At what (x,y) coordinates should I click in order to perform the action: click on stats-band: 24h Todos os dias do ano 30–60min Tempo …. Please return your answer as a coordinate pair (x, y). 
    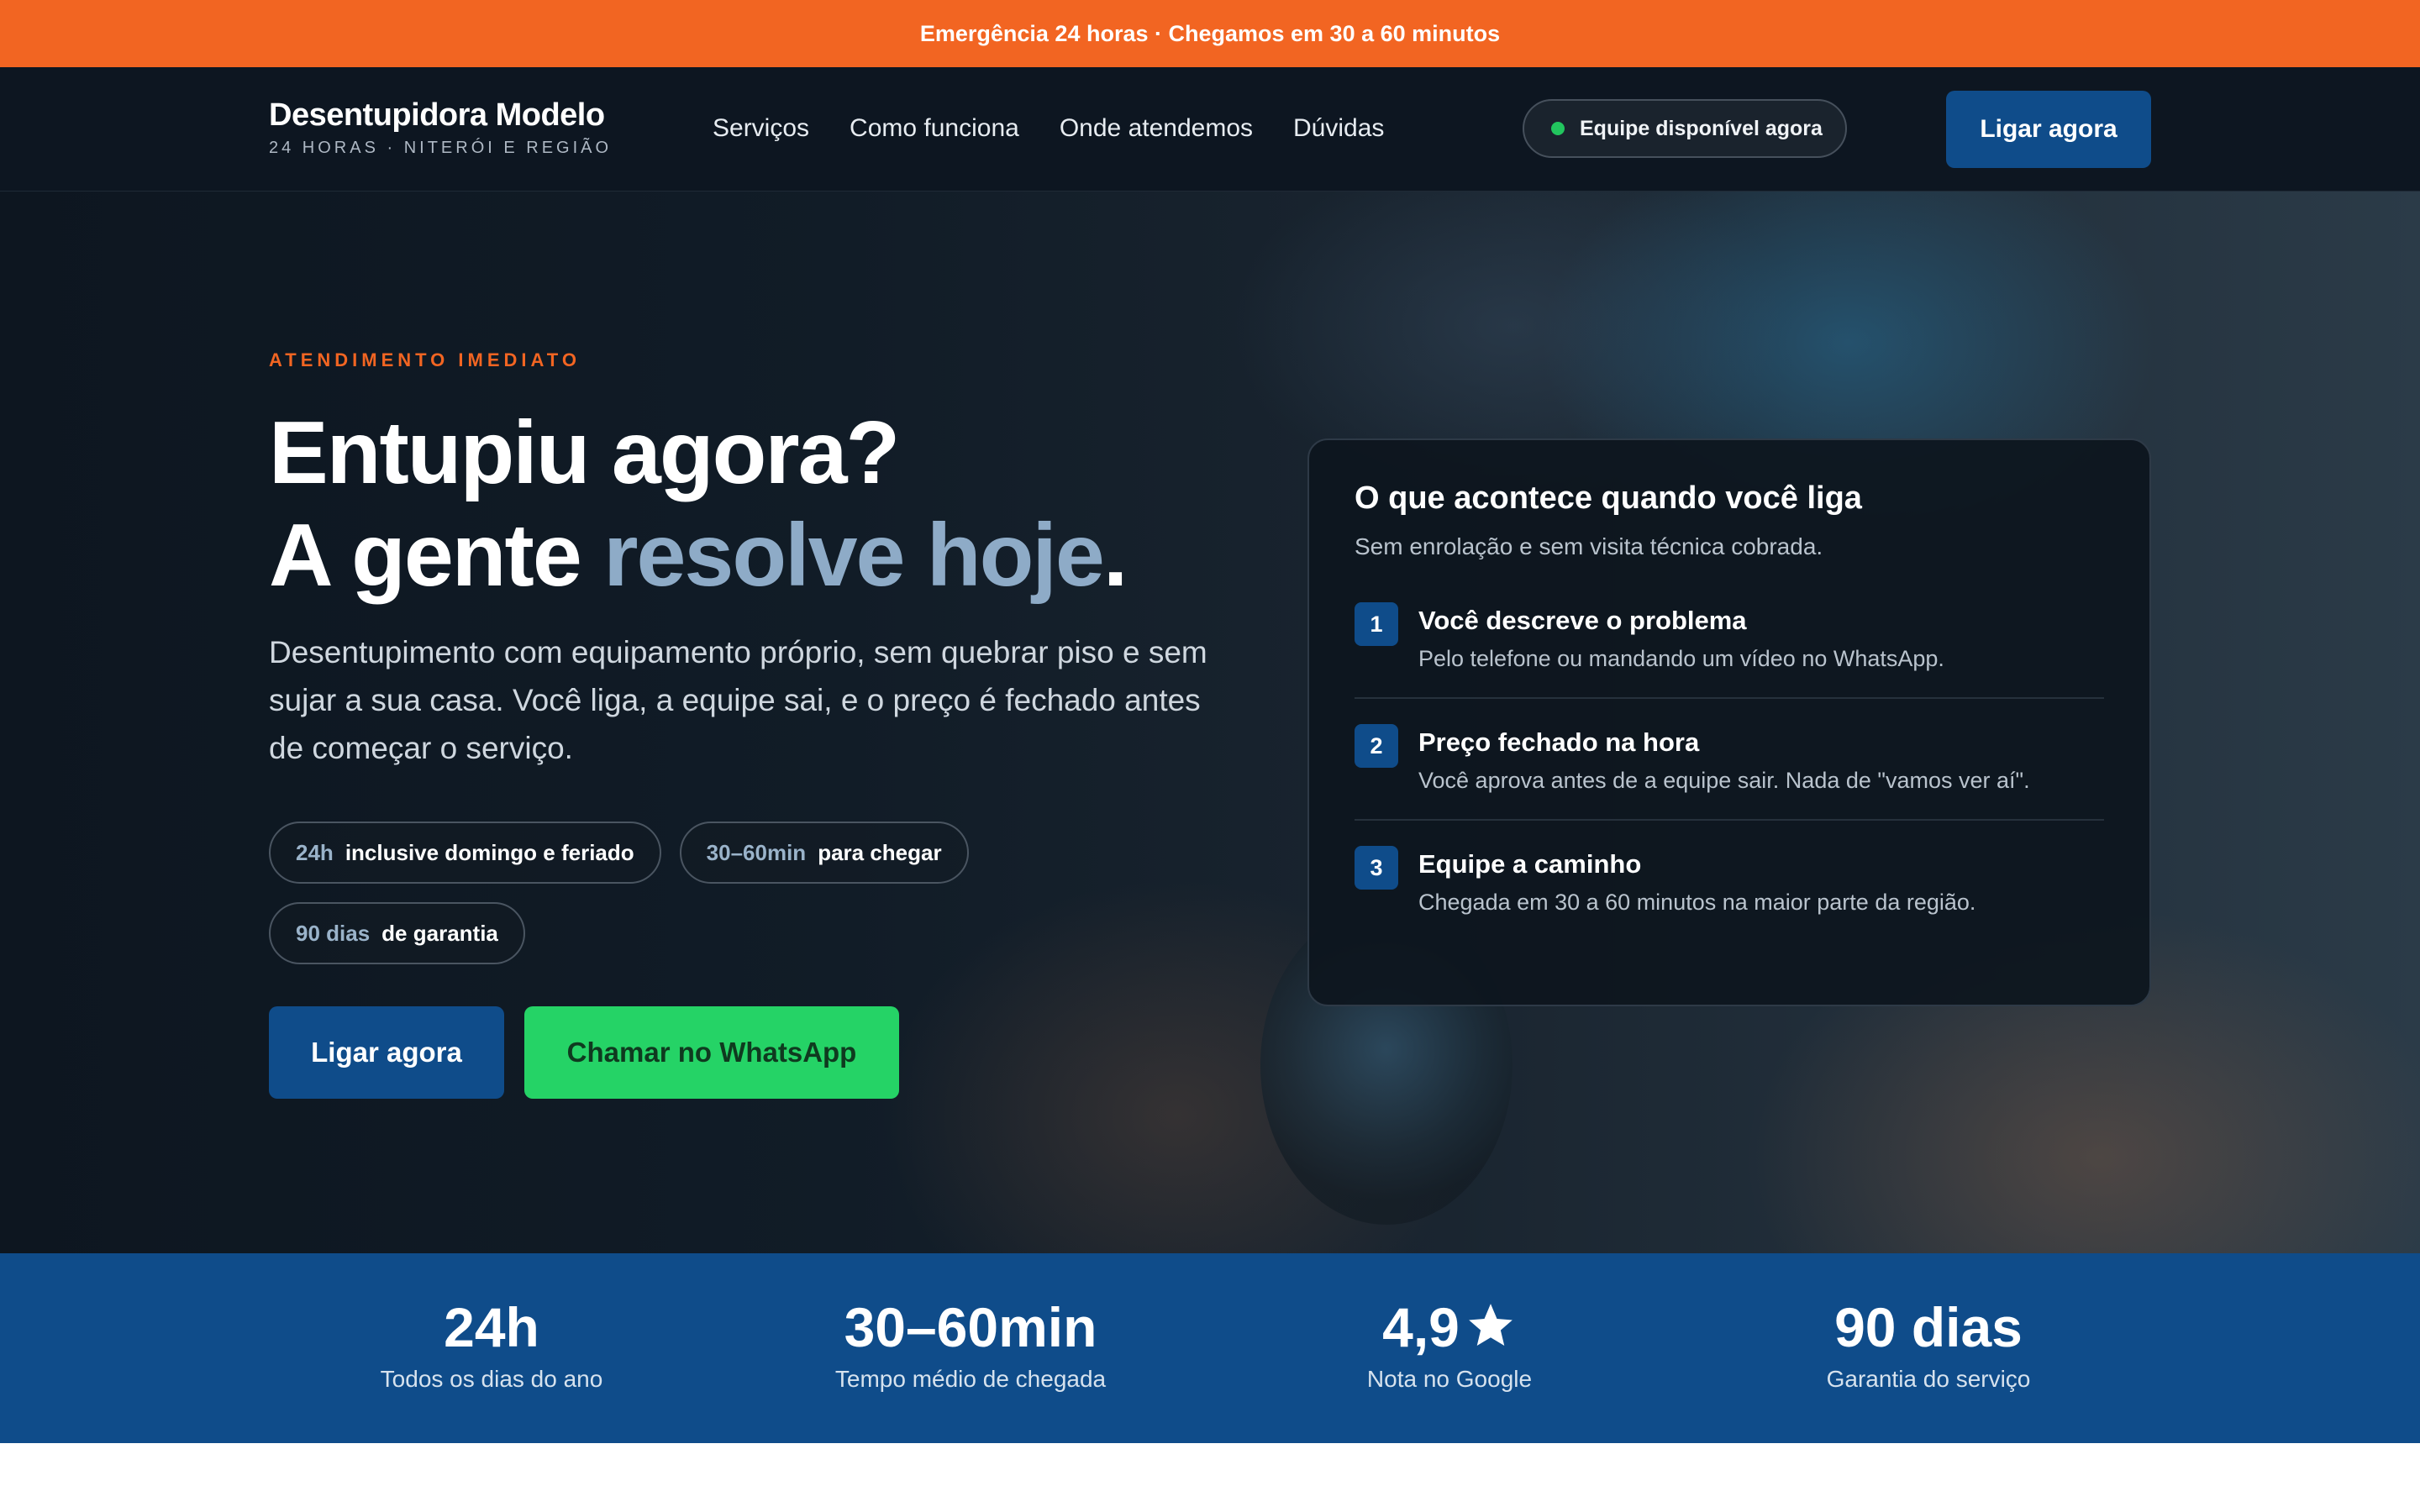
    Looking at the image, I should click on (1210, 1348).